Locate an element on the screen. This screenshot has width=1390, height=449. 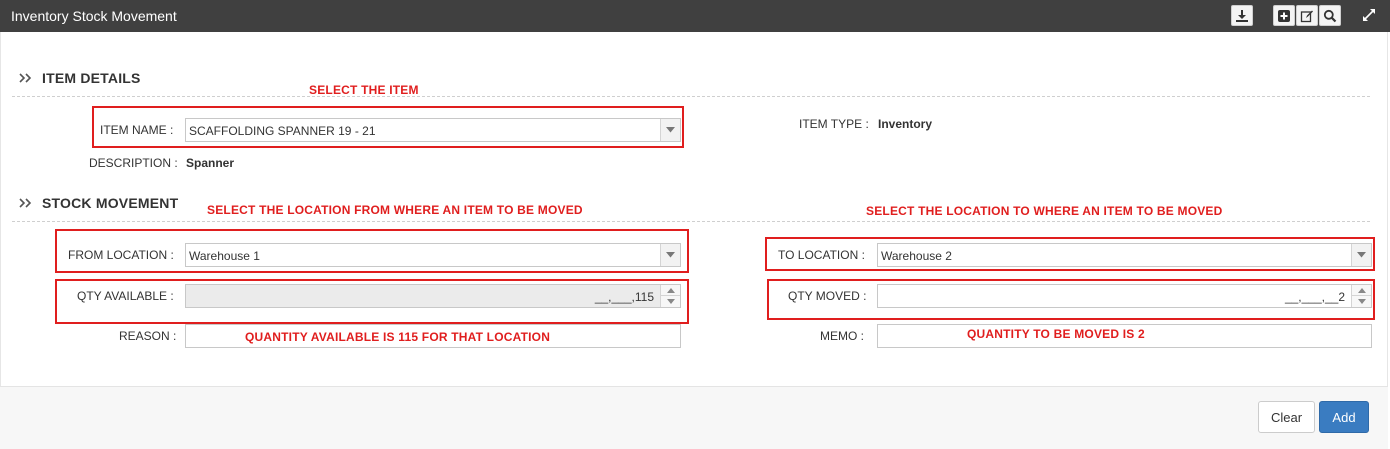
annotation-qty-moved-note: QUANTITY TO BE MOVED IS 2 is located at coordinates (1056, 334).